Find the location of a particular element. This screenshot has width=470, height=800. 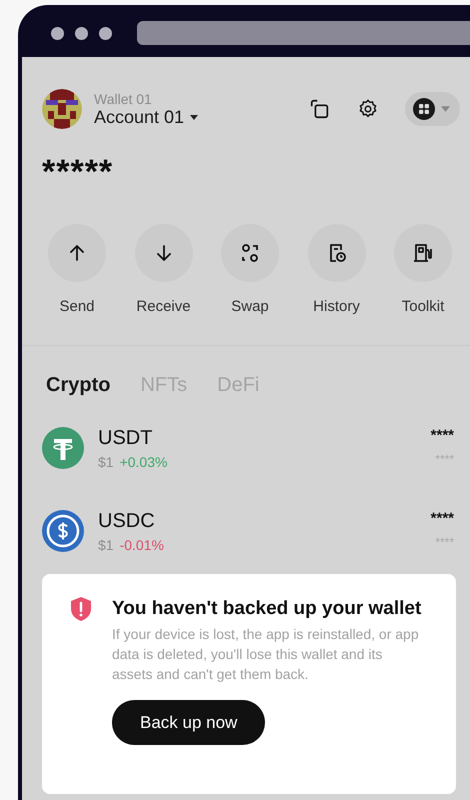

account-name: Account 01 is located at coordinates (139, 117).